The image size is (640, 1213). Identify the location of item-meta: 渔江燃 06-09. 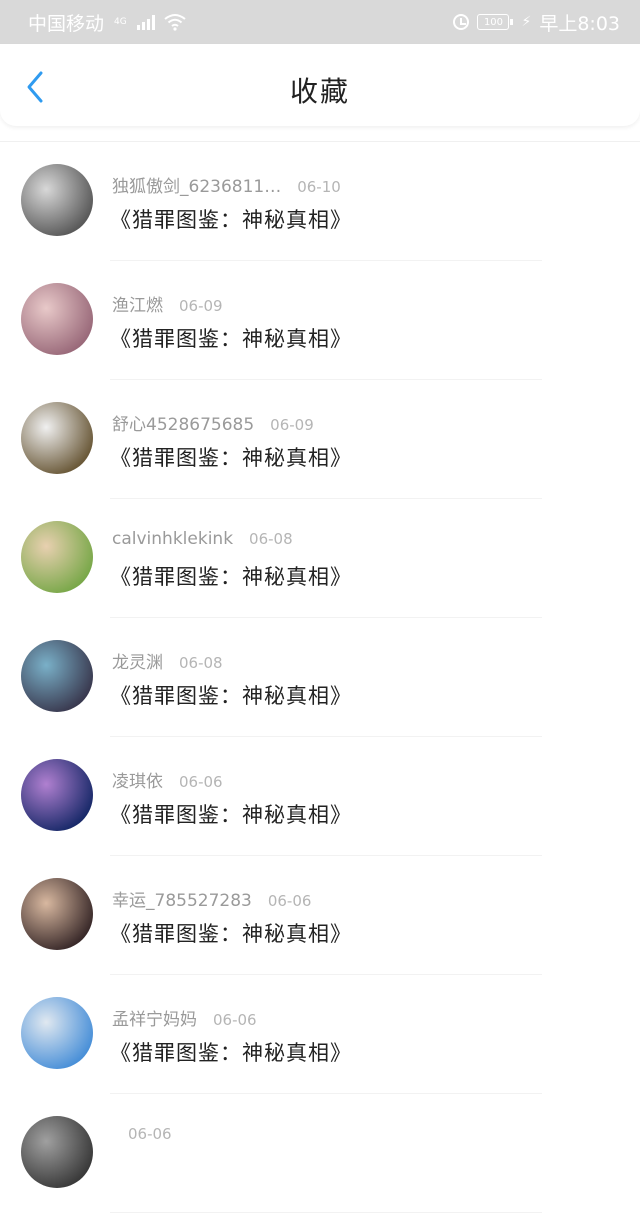
(167, 303).